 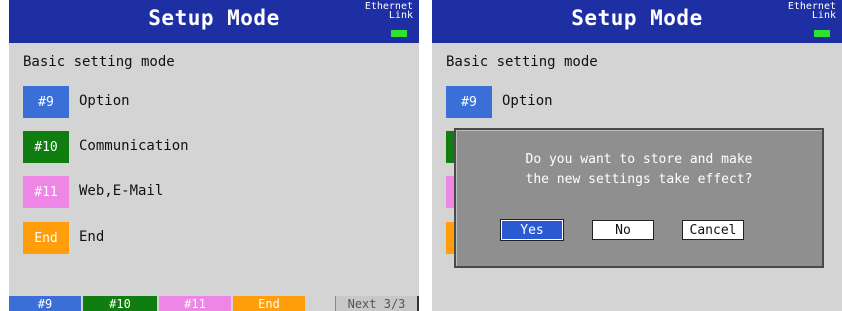 What do you see at coordinates (134, 146) in the screenshot?
I see `menu-label-communication: Communication` at bounding box center [134, 146].